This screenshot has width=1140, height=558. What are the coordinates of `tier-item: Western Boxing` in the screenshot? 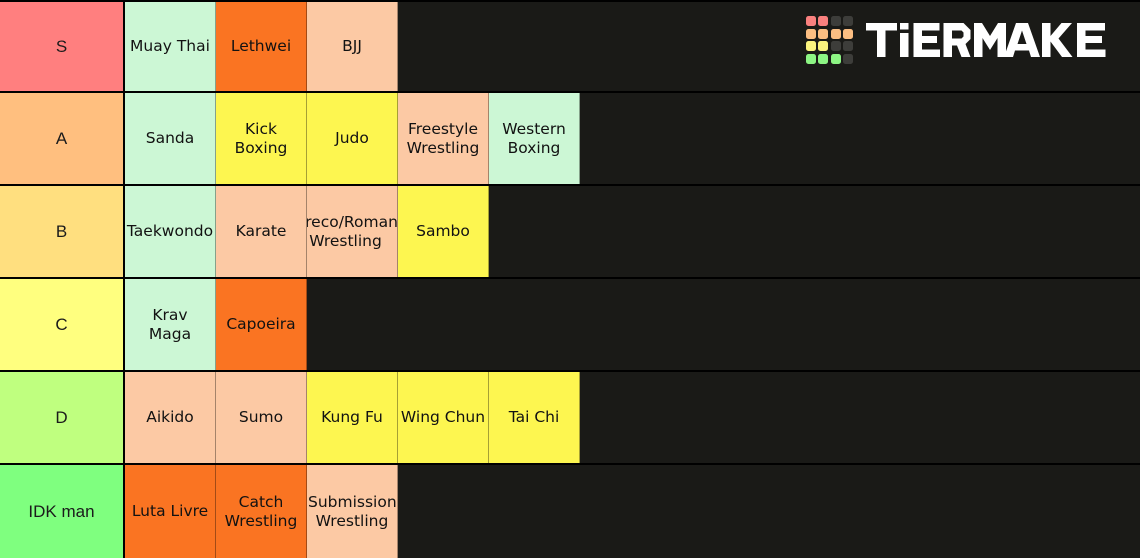 It's located at (534, 138).